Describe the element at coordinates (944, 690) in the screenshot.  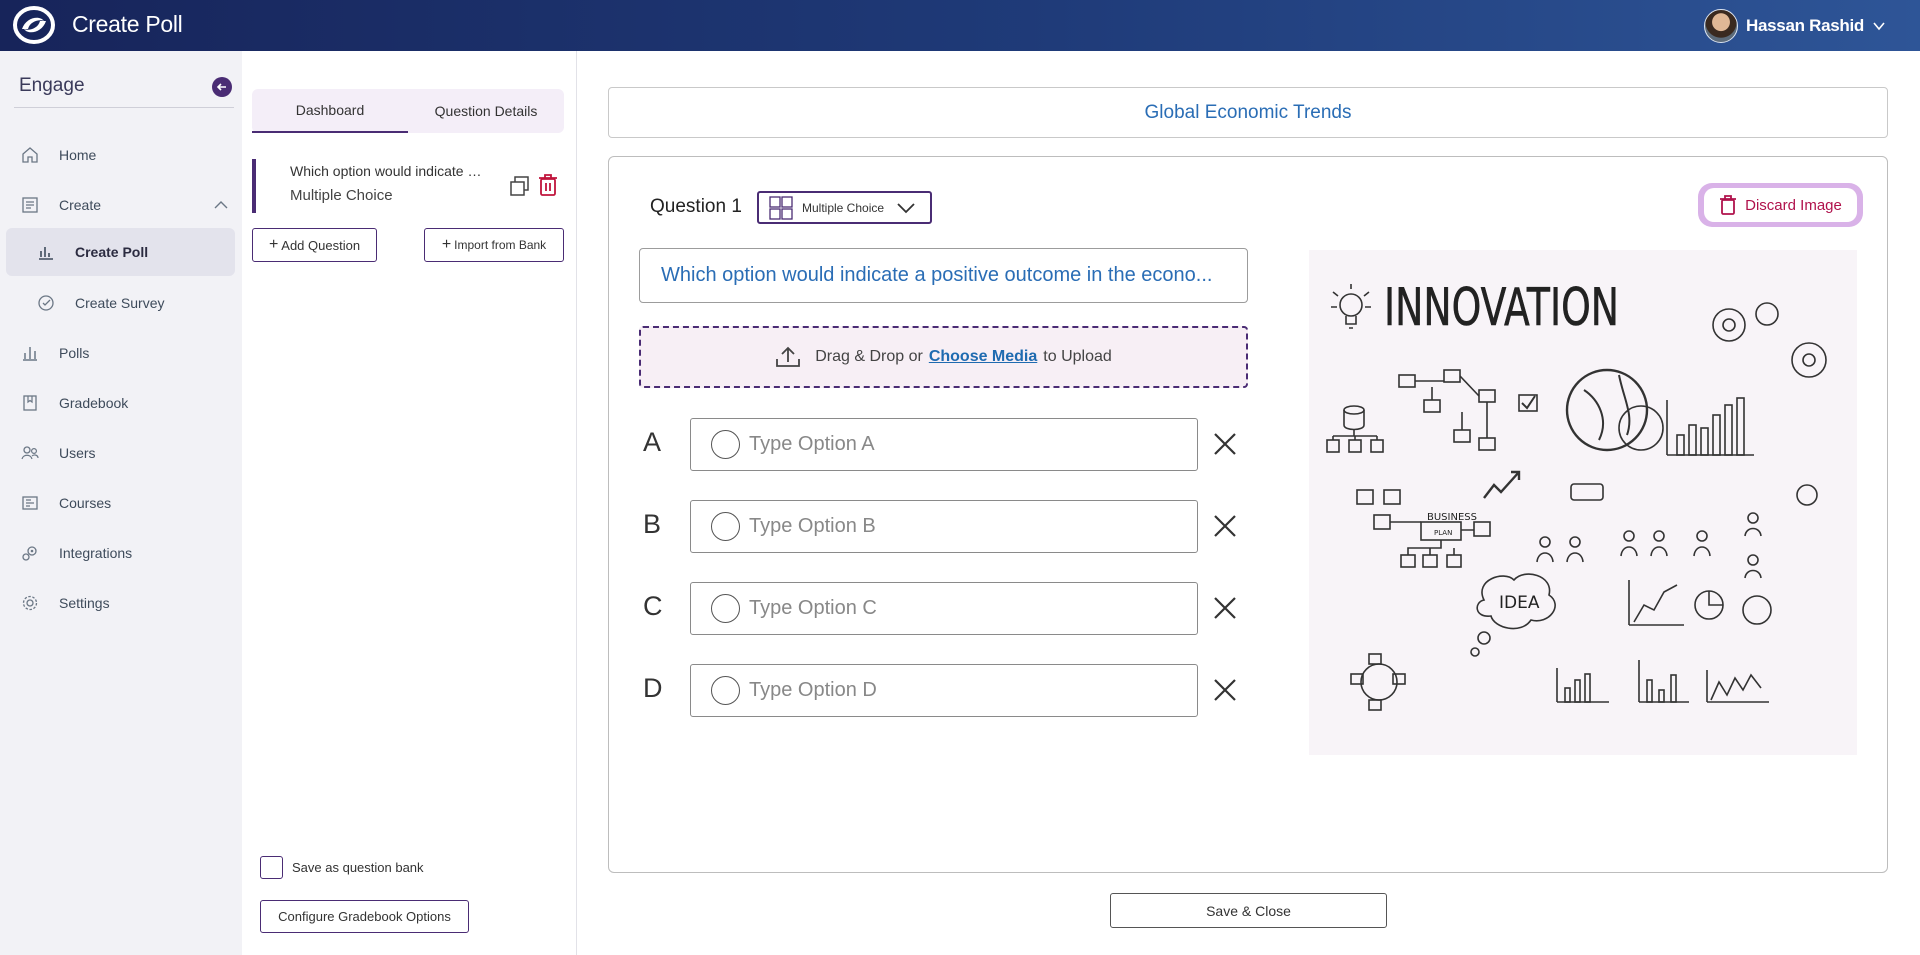
I see `option-d-input: Type Option D` at that location.